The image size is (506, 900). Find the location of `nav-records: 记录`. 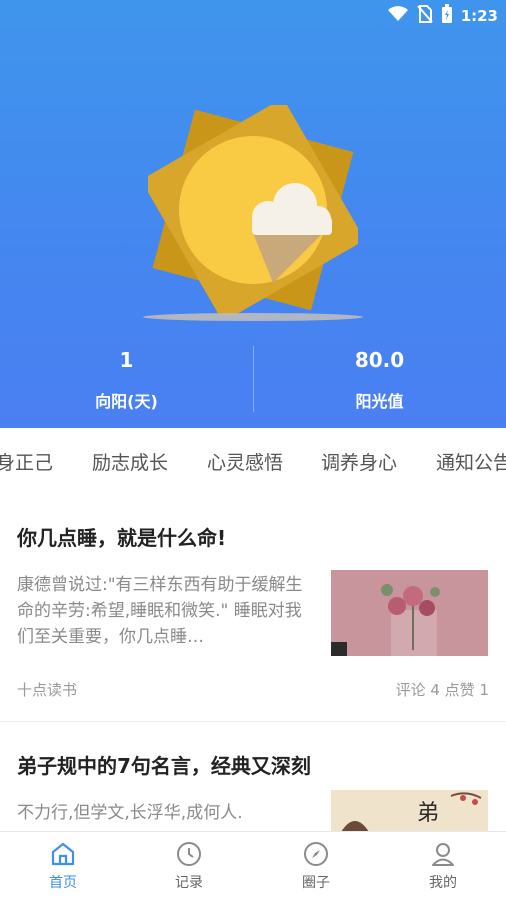

nav-records: 记录 is located at coordinates (189, 866).